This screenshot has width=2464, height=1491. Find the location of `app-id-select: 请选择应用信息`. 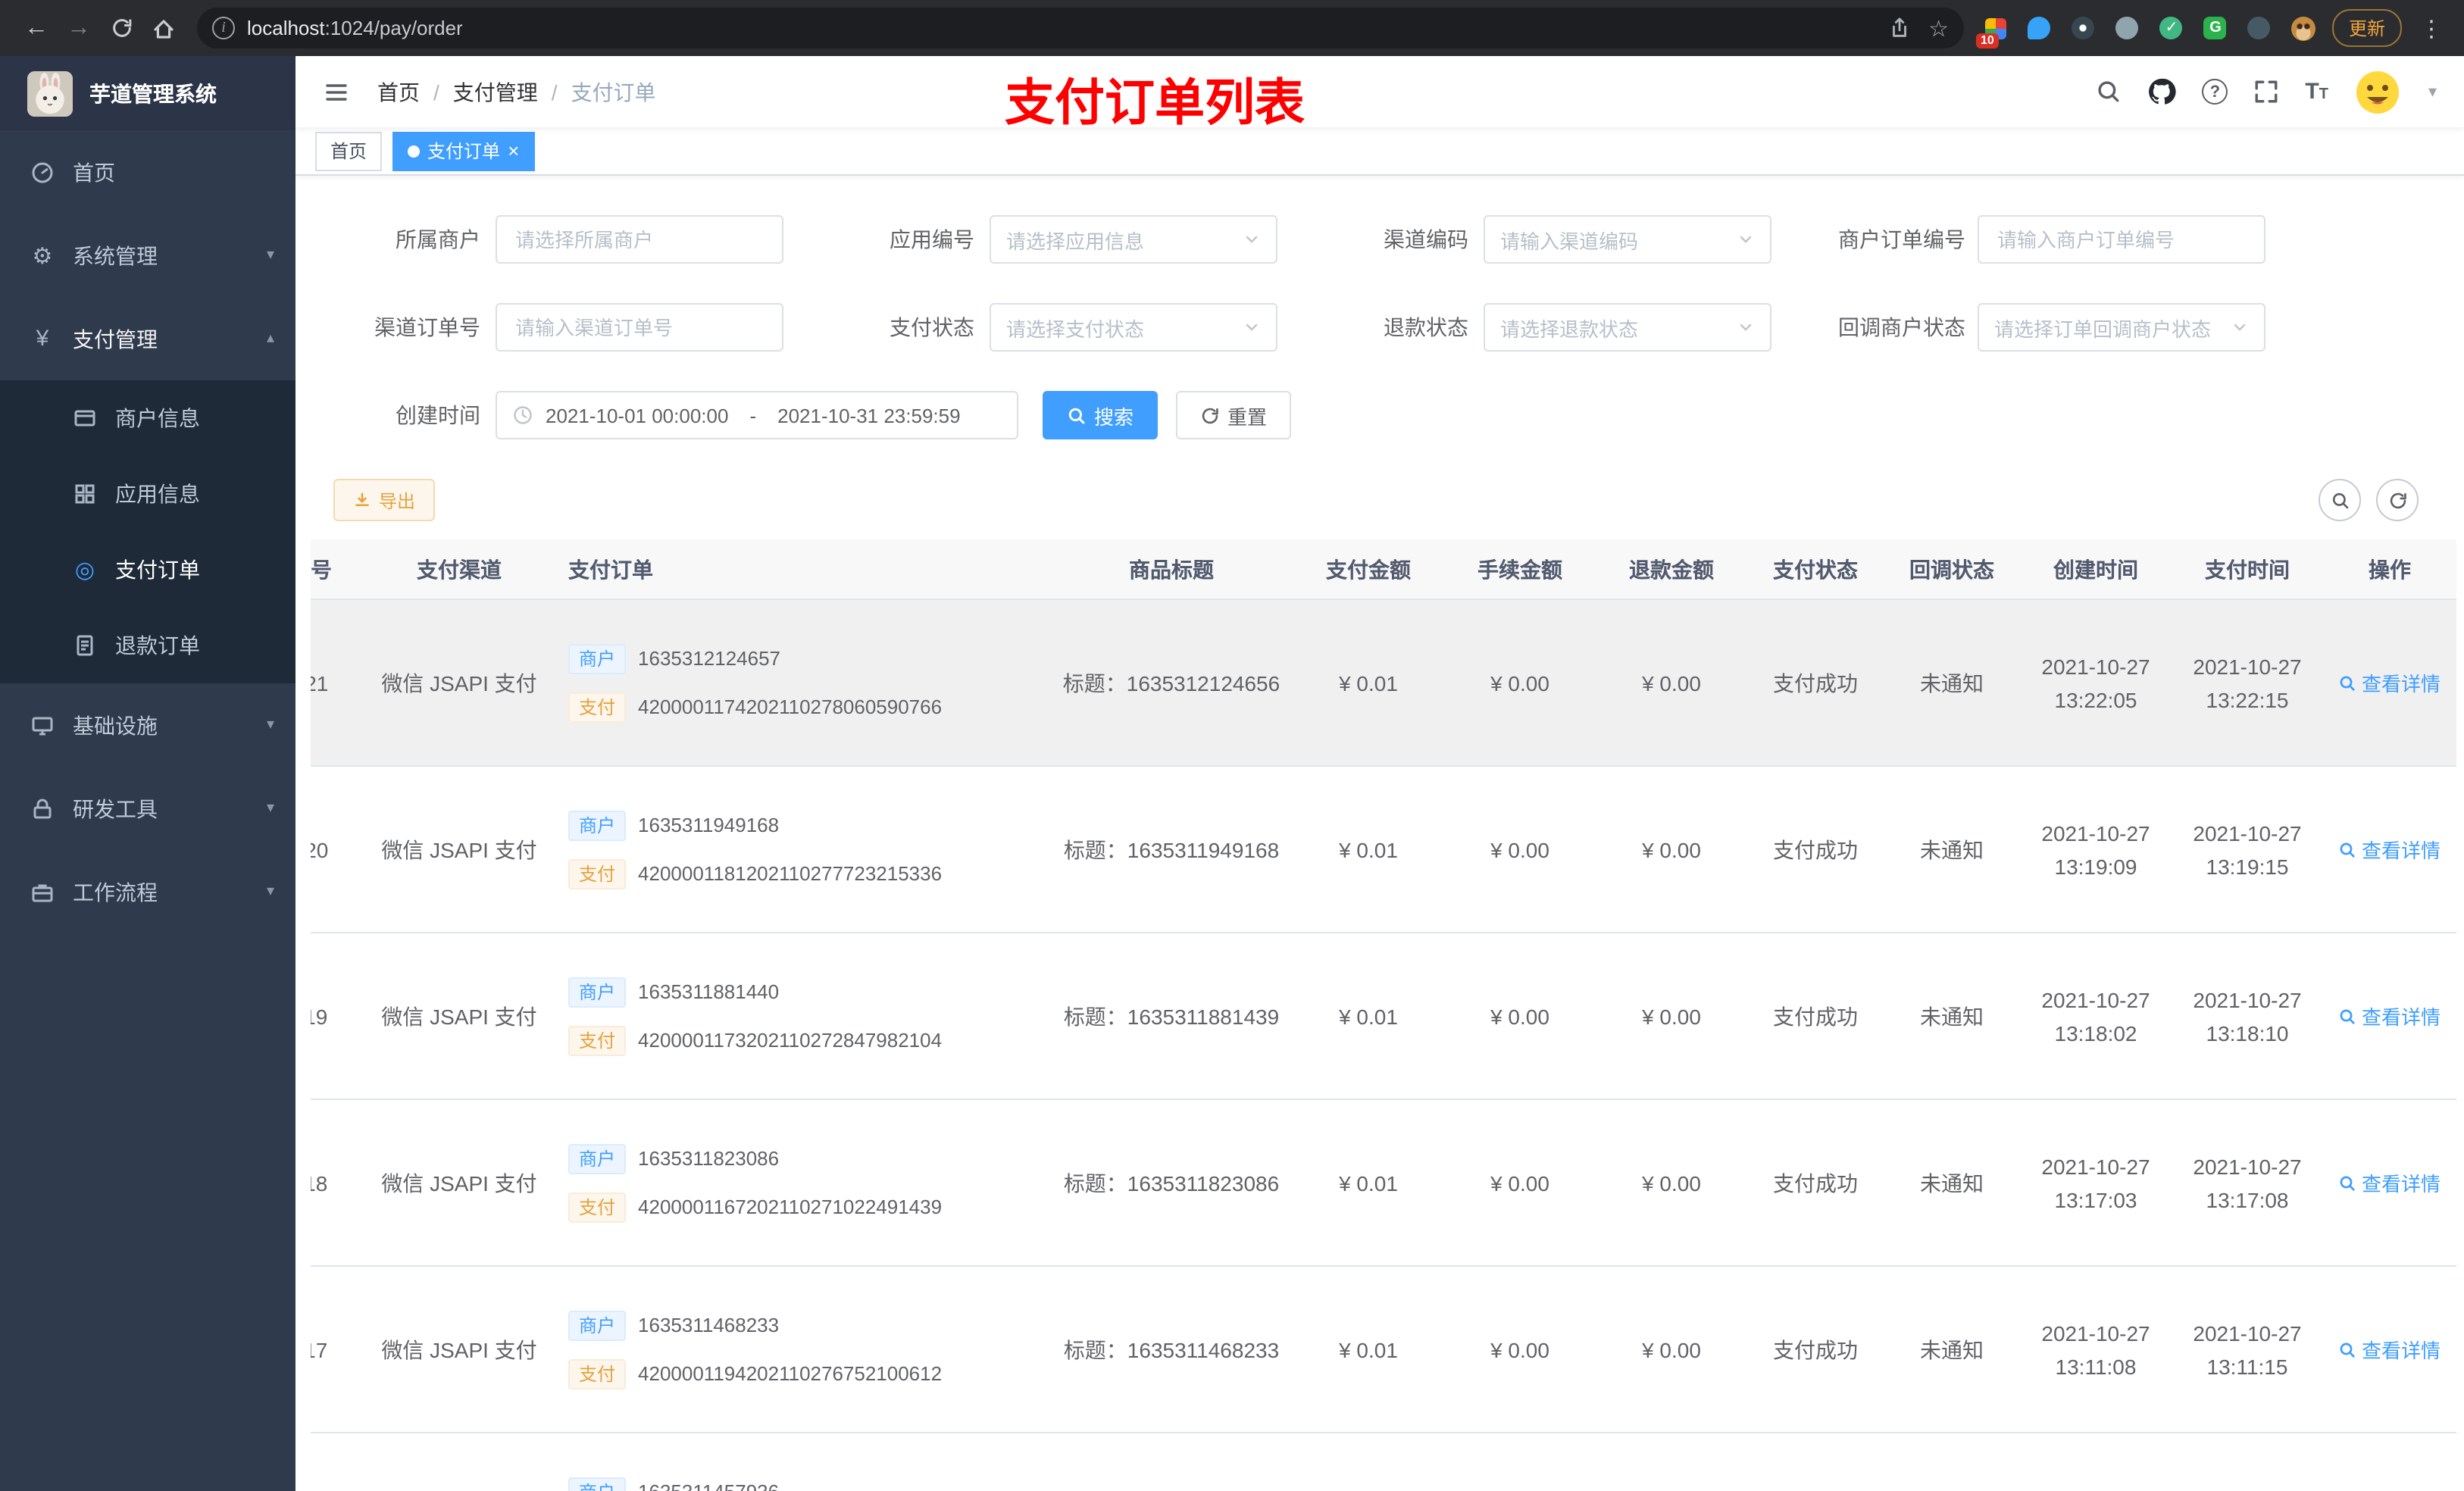

app-id-select: 请选择应用信息 is located at coordinates (1133, 239).